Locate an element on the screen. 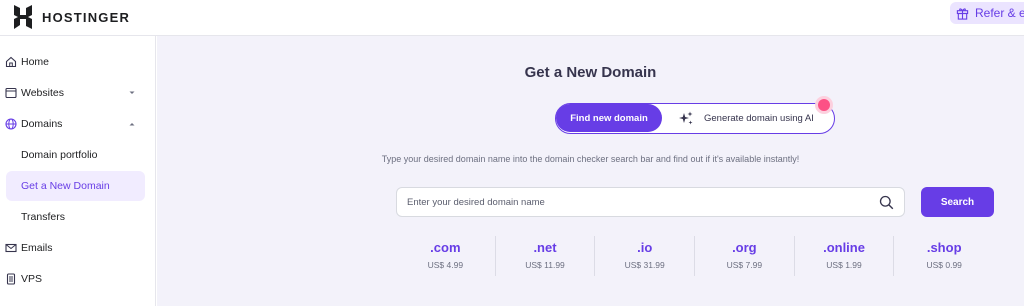  tld-item: .net US$ 11.99 is located at coordinates (546, 256).